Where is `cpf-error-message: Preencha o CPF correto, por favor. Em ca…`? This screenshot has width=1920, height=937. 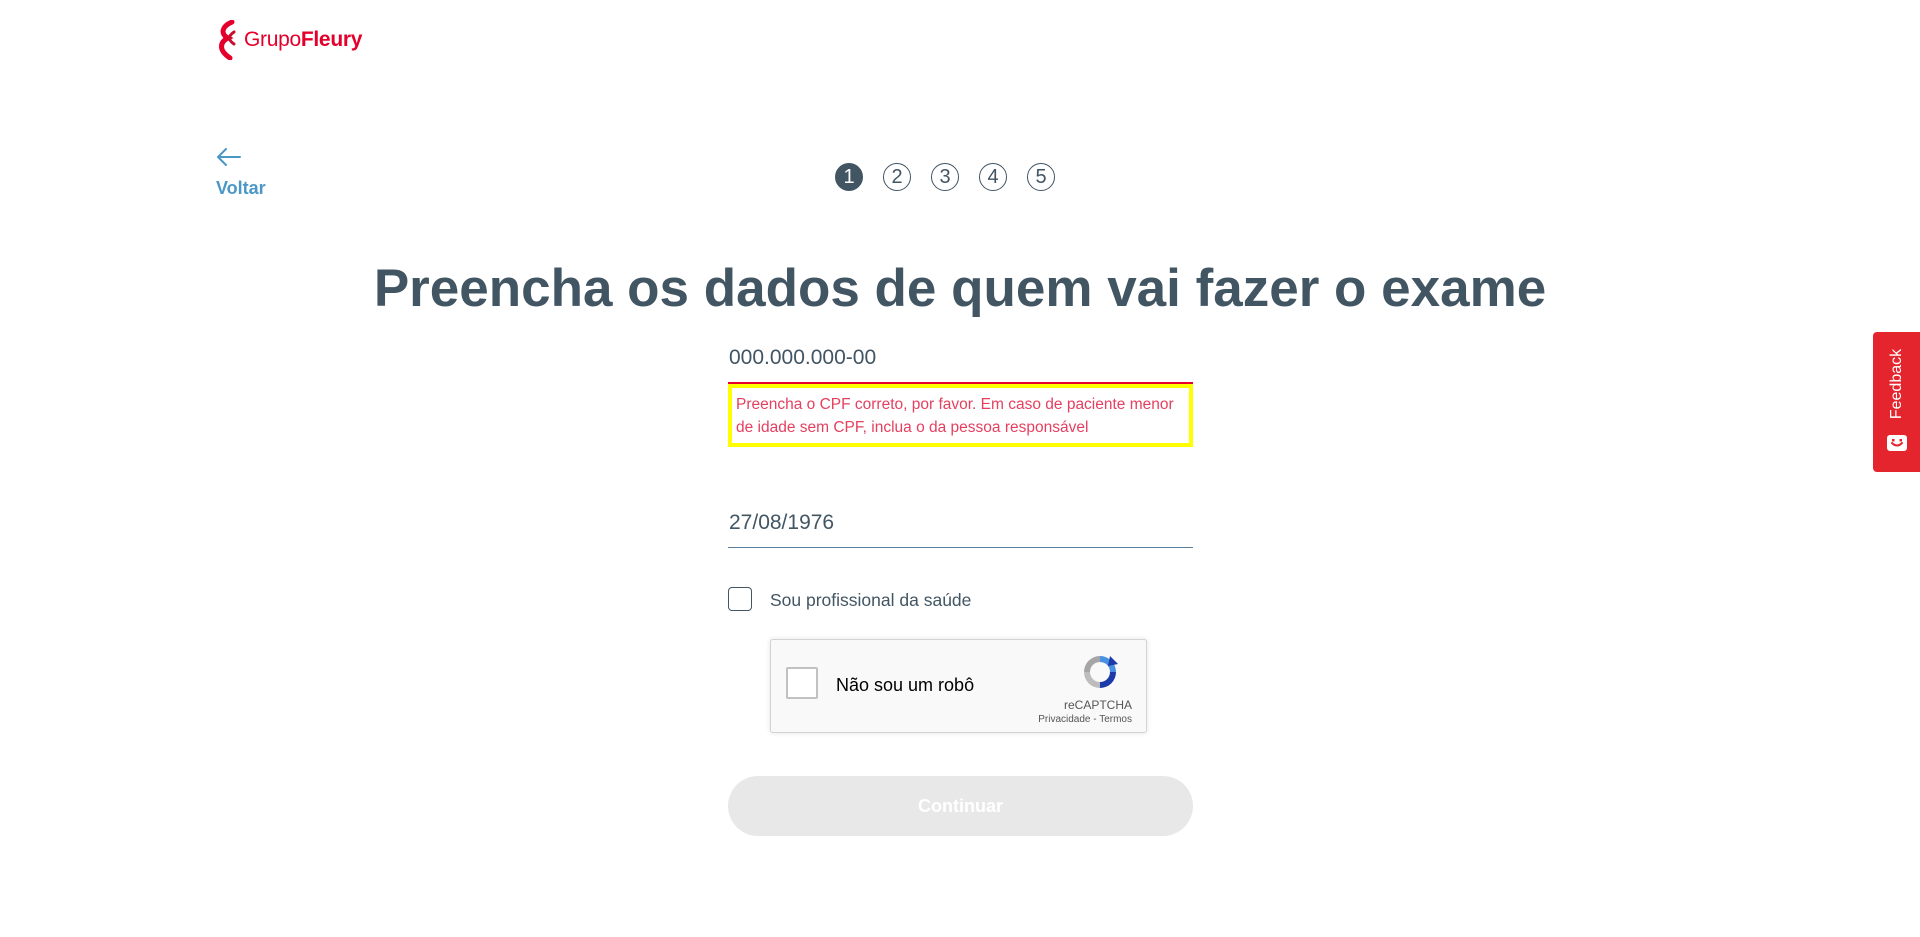
cpf-error-message: Preencha o CPF correto, por favor. Em ca… is located at coordinates (960, 415).